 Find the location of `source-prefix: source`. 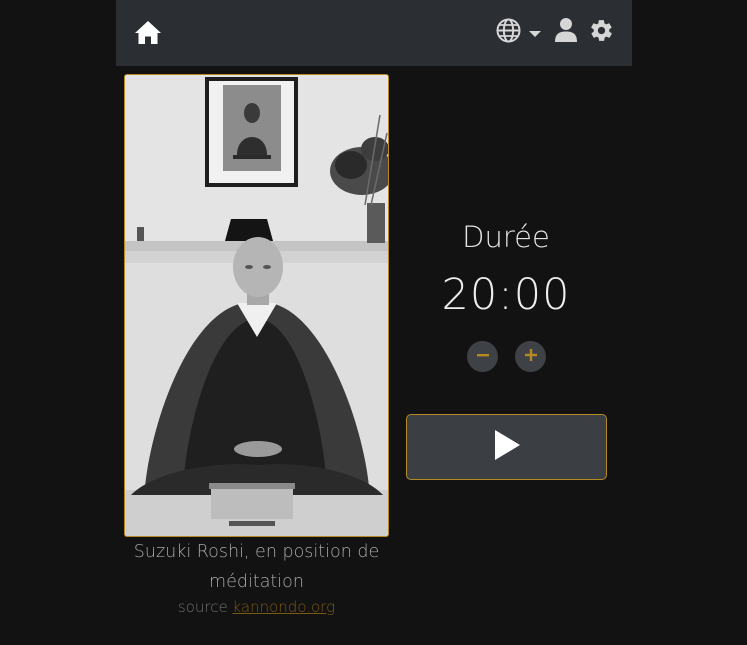

source-prefix: source is located at coordinates (202, 607).